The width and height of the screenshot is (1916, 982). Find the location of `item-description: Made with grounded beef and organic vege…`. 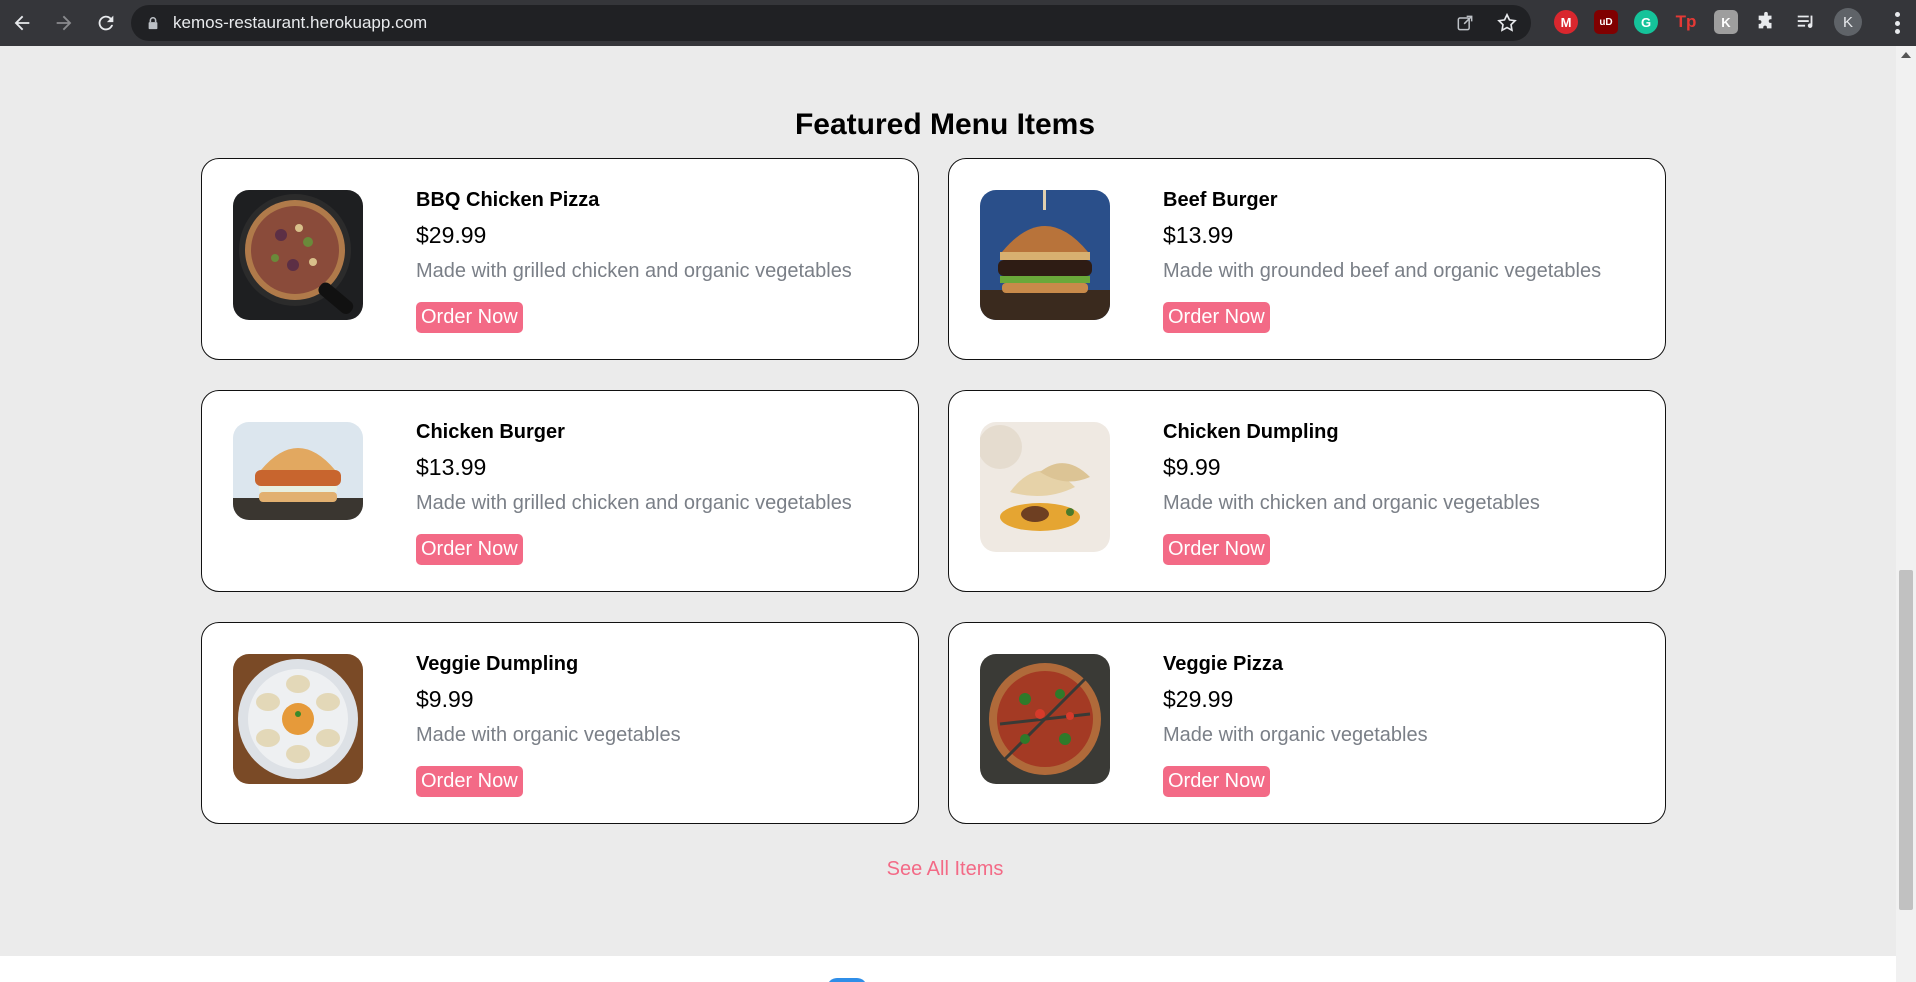

item-description: Made with grounded beef and organic vege… is located at coordinates (1382, 271).